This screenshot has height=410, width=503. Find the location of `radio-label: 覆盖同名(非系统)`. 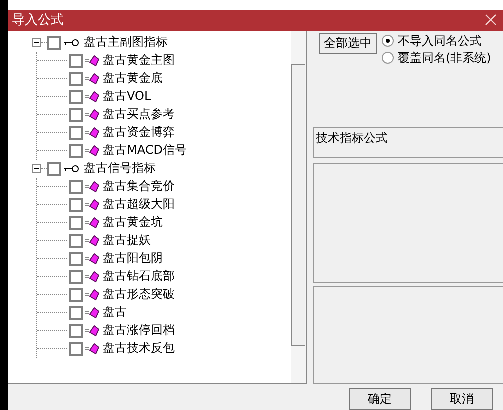

radio-label: 覆盖同名(非系统) is located at coordinates (445, 58).